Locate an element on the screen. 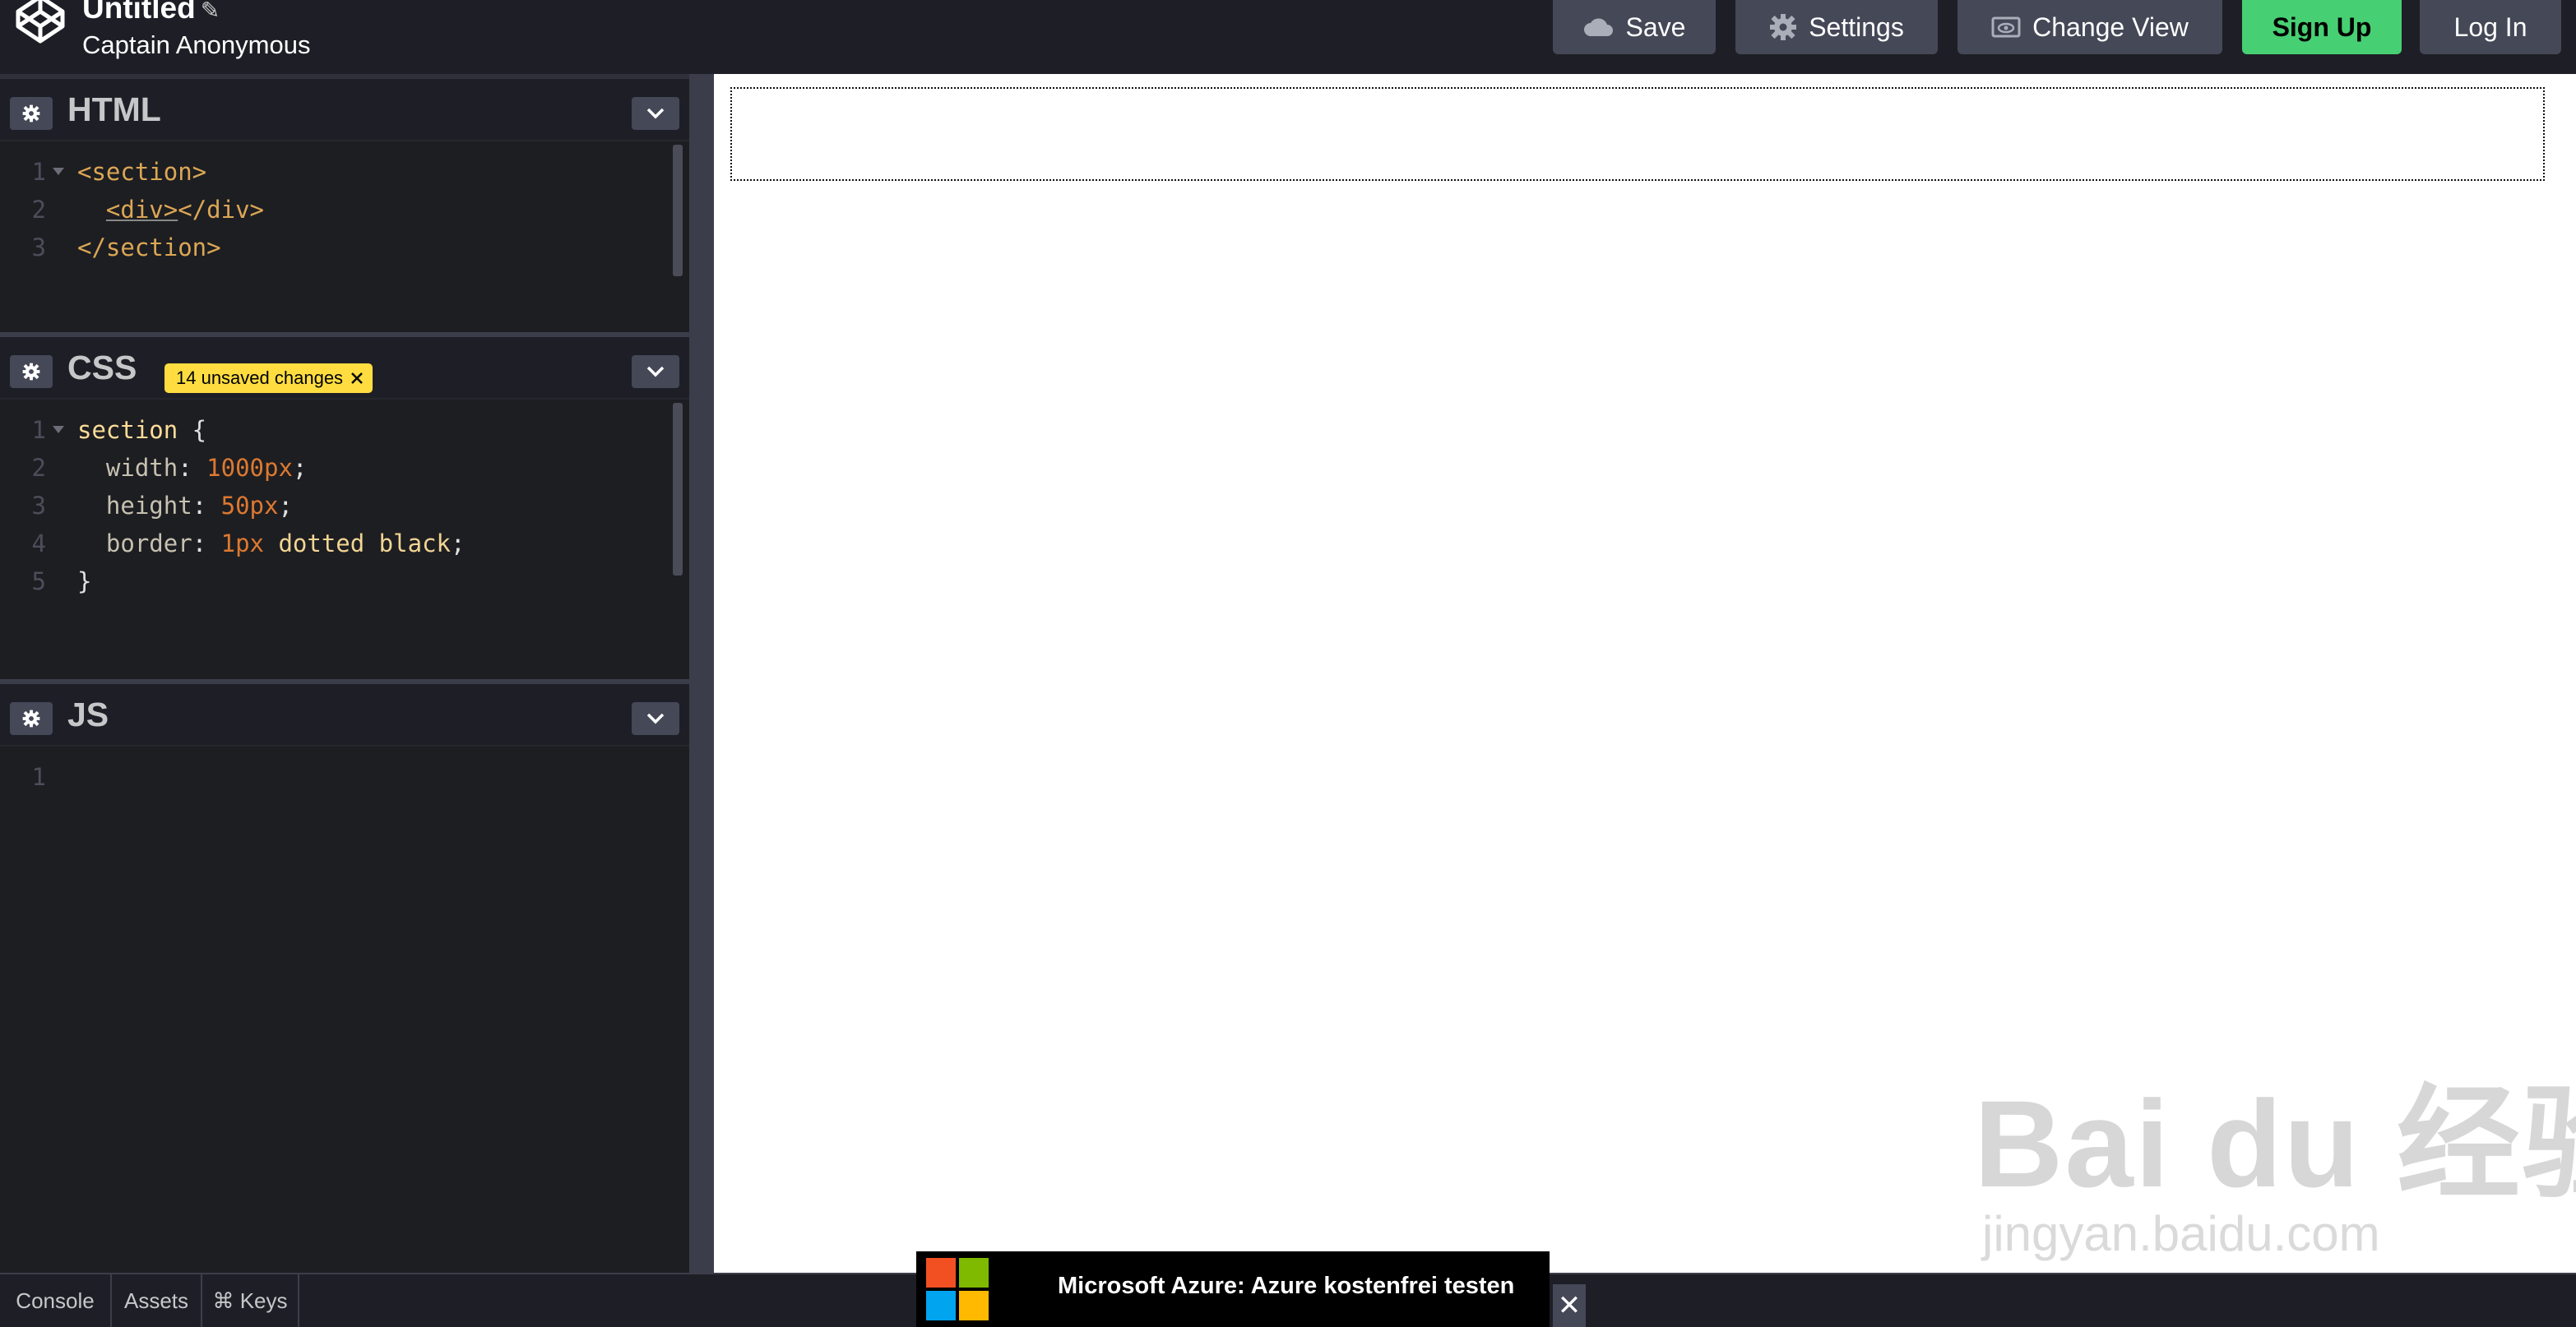  css-settings-button is located at coordinates (32, 371).